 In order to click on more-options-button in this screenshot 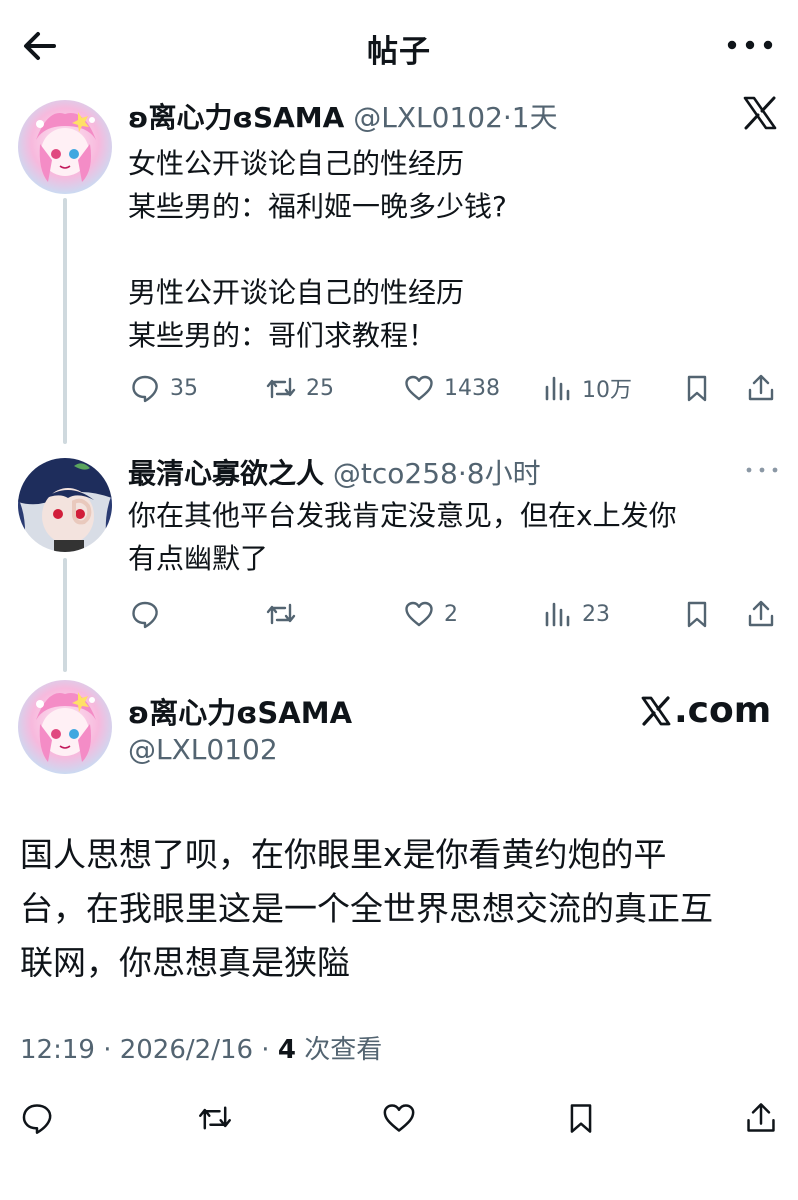, I will do `click(750, 45)`.